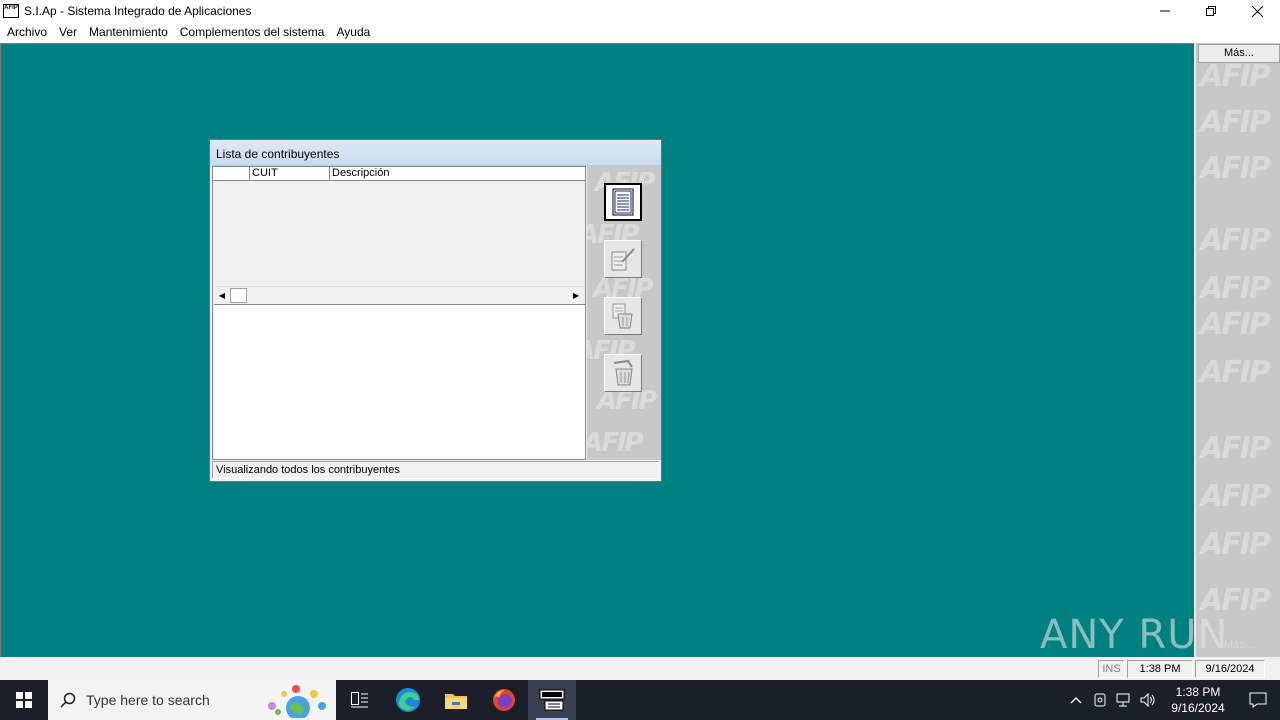 This screenshot has height=720, width=1280. Describe the element at coordinates (231, 174) in the screenshot. I see `column-header-selector` at that location.